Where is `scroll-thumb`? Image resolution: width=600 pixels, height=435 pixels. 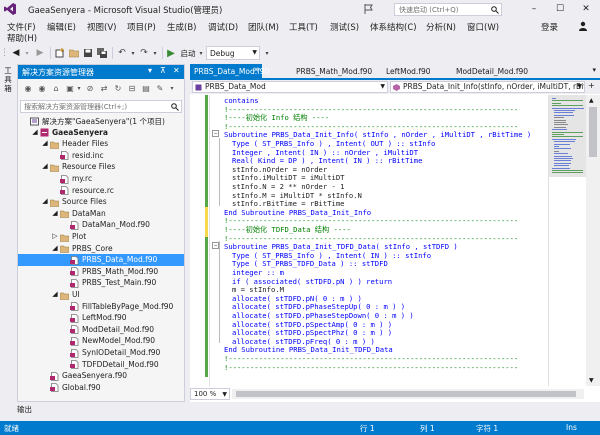
scroll-thumb is located at coordinates (593, 132).